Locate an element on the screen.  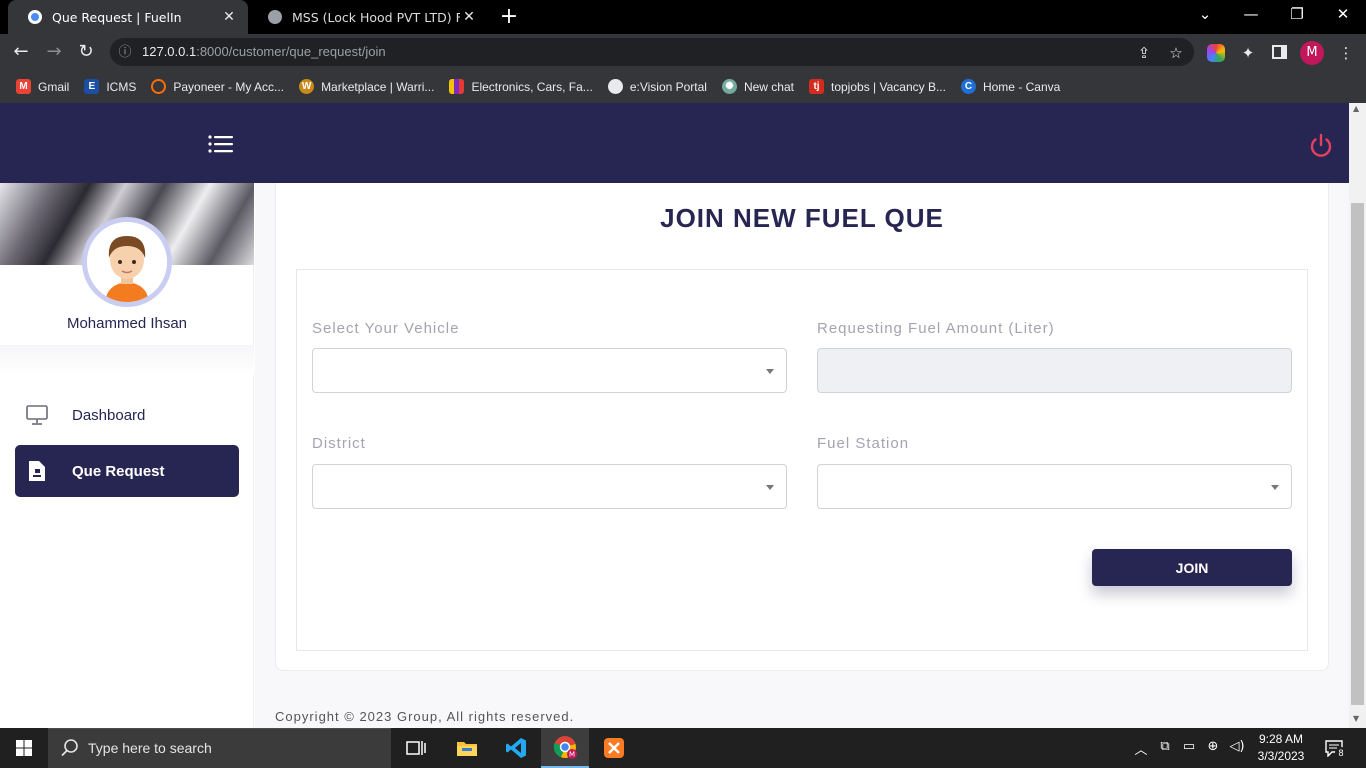
bookmark-icms: E ICMS is located at coordinates (110, 86).